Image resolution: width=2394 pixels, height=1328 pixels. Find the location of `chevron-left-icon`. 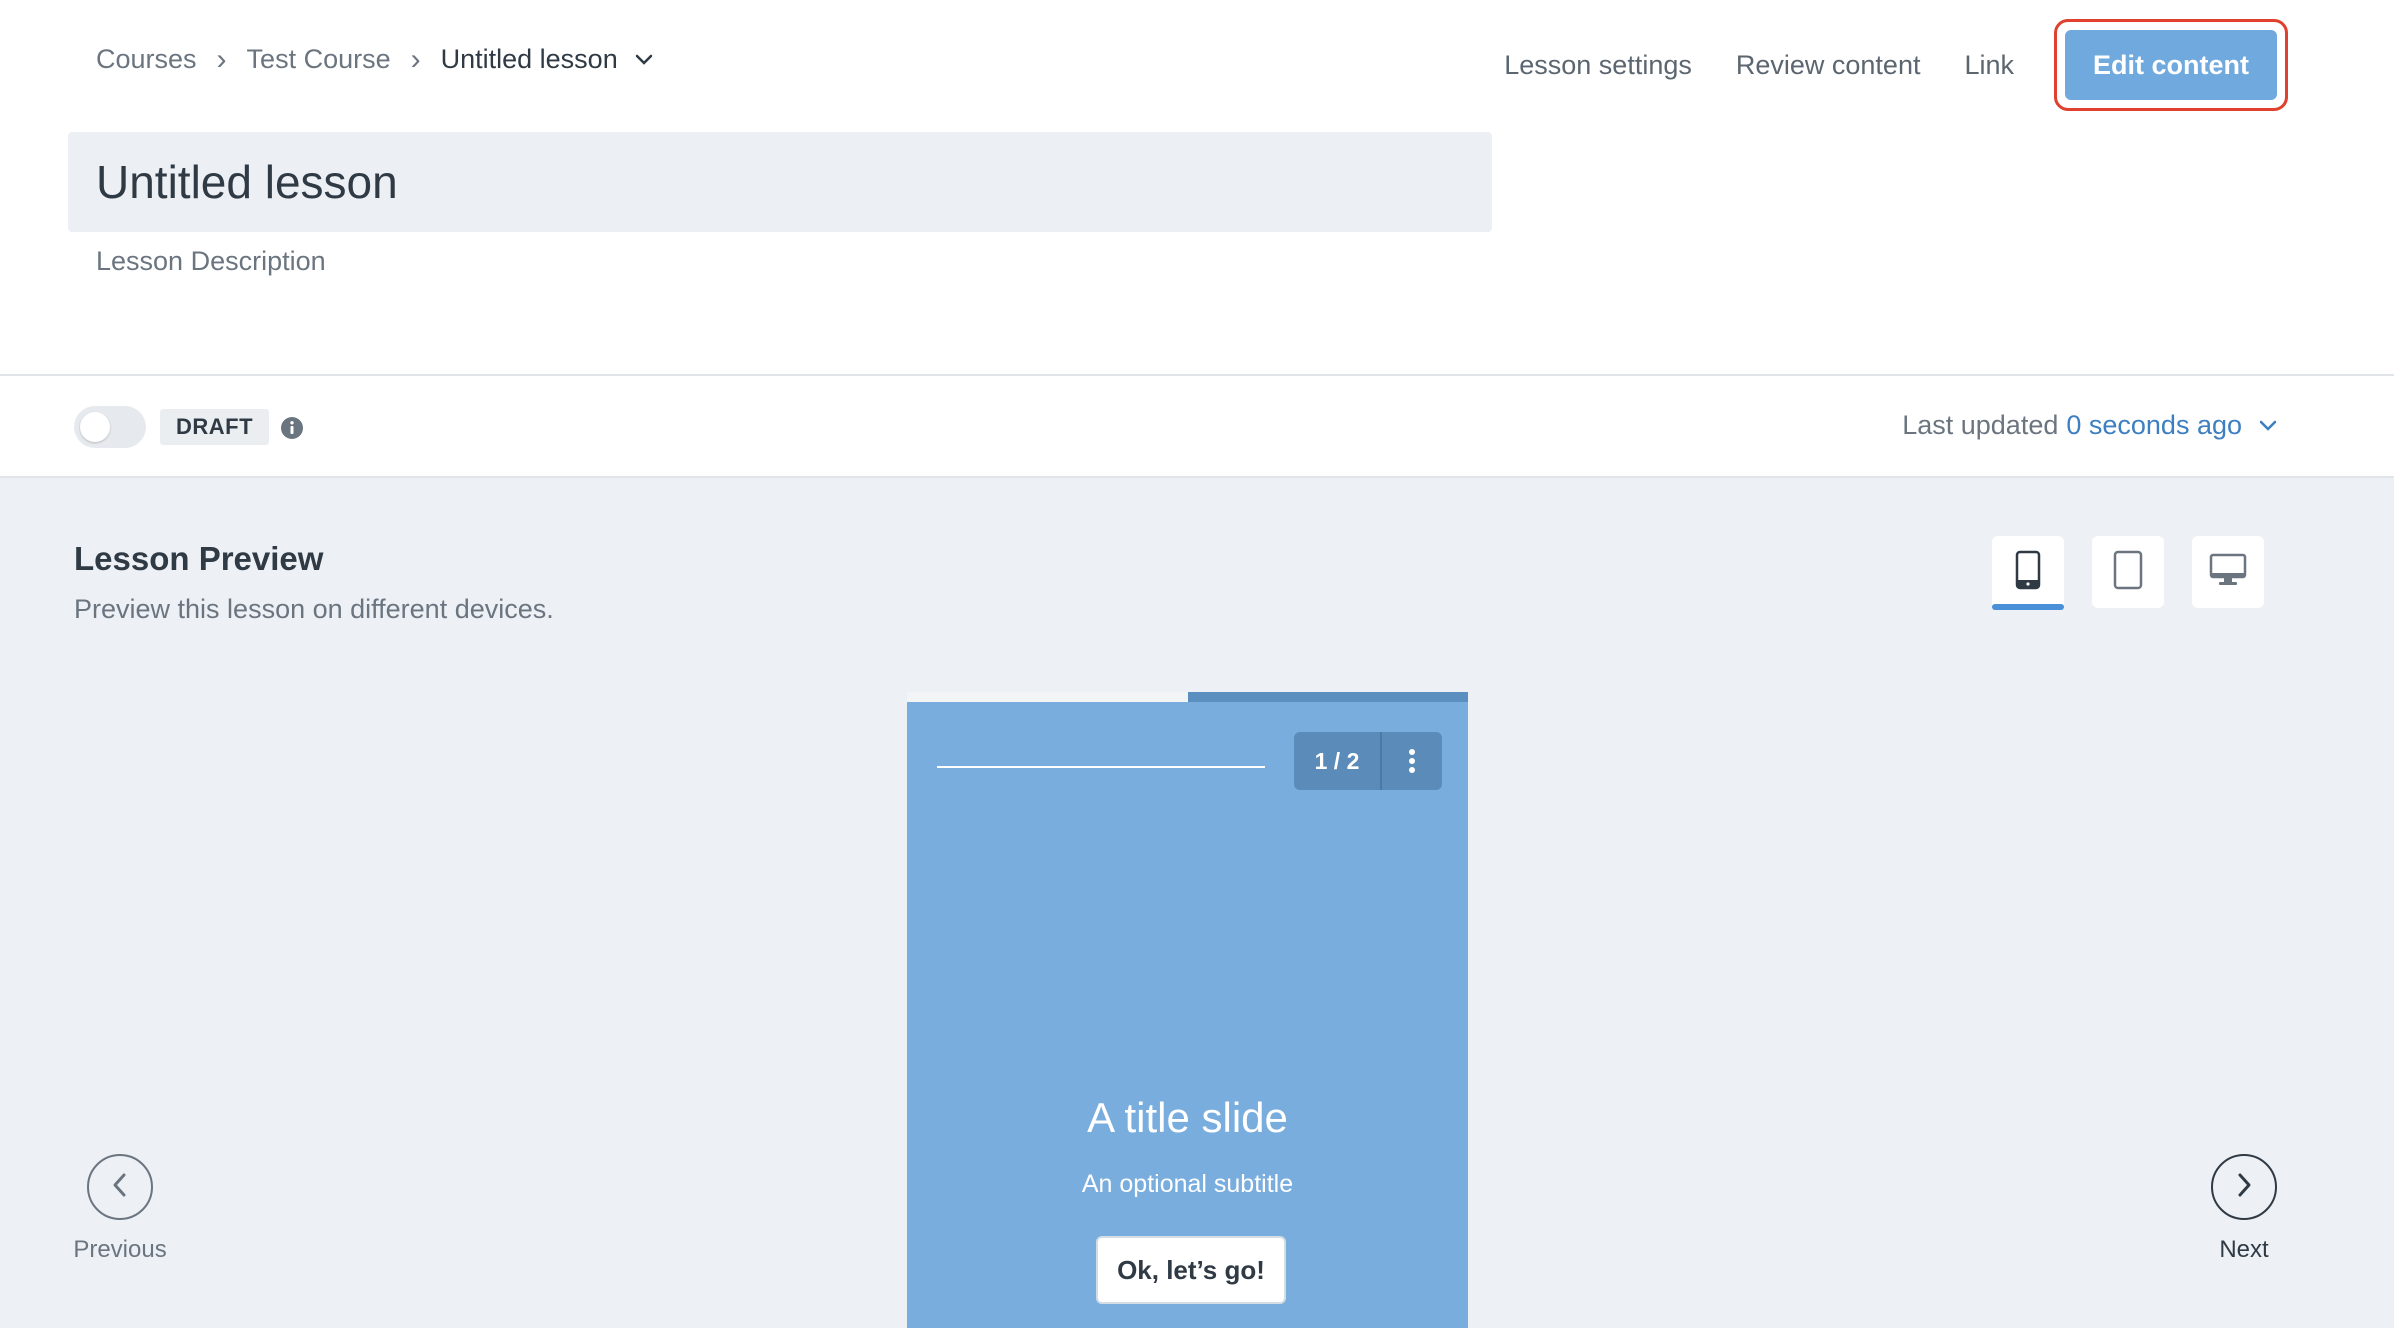

chevron-left-icon is located at coordinates (120, 1187).